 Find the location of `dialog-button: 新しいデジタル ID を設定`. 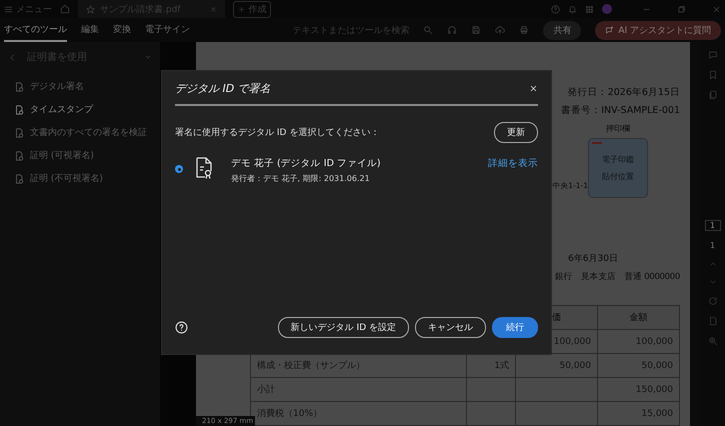

dialog-button: 新しいデジタル ID を設定 is located at coordinates (343, 327).